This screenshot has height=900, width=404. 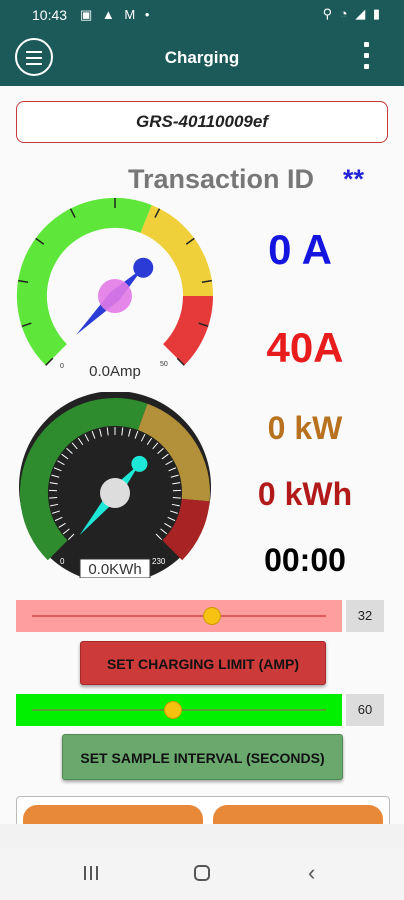 What do you see at coordinates (311, 873) in the screenshot?
I see `back-icon: ‹` at bounding box center [311, 873].